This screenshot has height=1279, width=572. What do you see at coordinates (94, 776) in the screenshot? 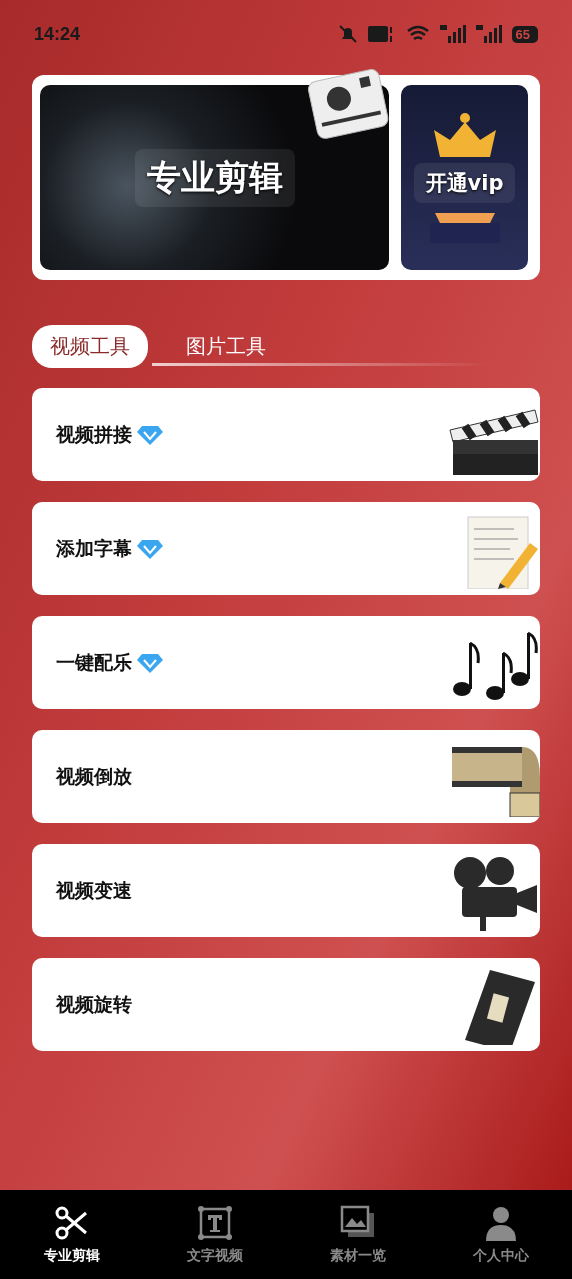
I see `tool-label: 视频倒放` at bounding box center [94, 776].